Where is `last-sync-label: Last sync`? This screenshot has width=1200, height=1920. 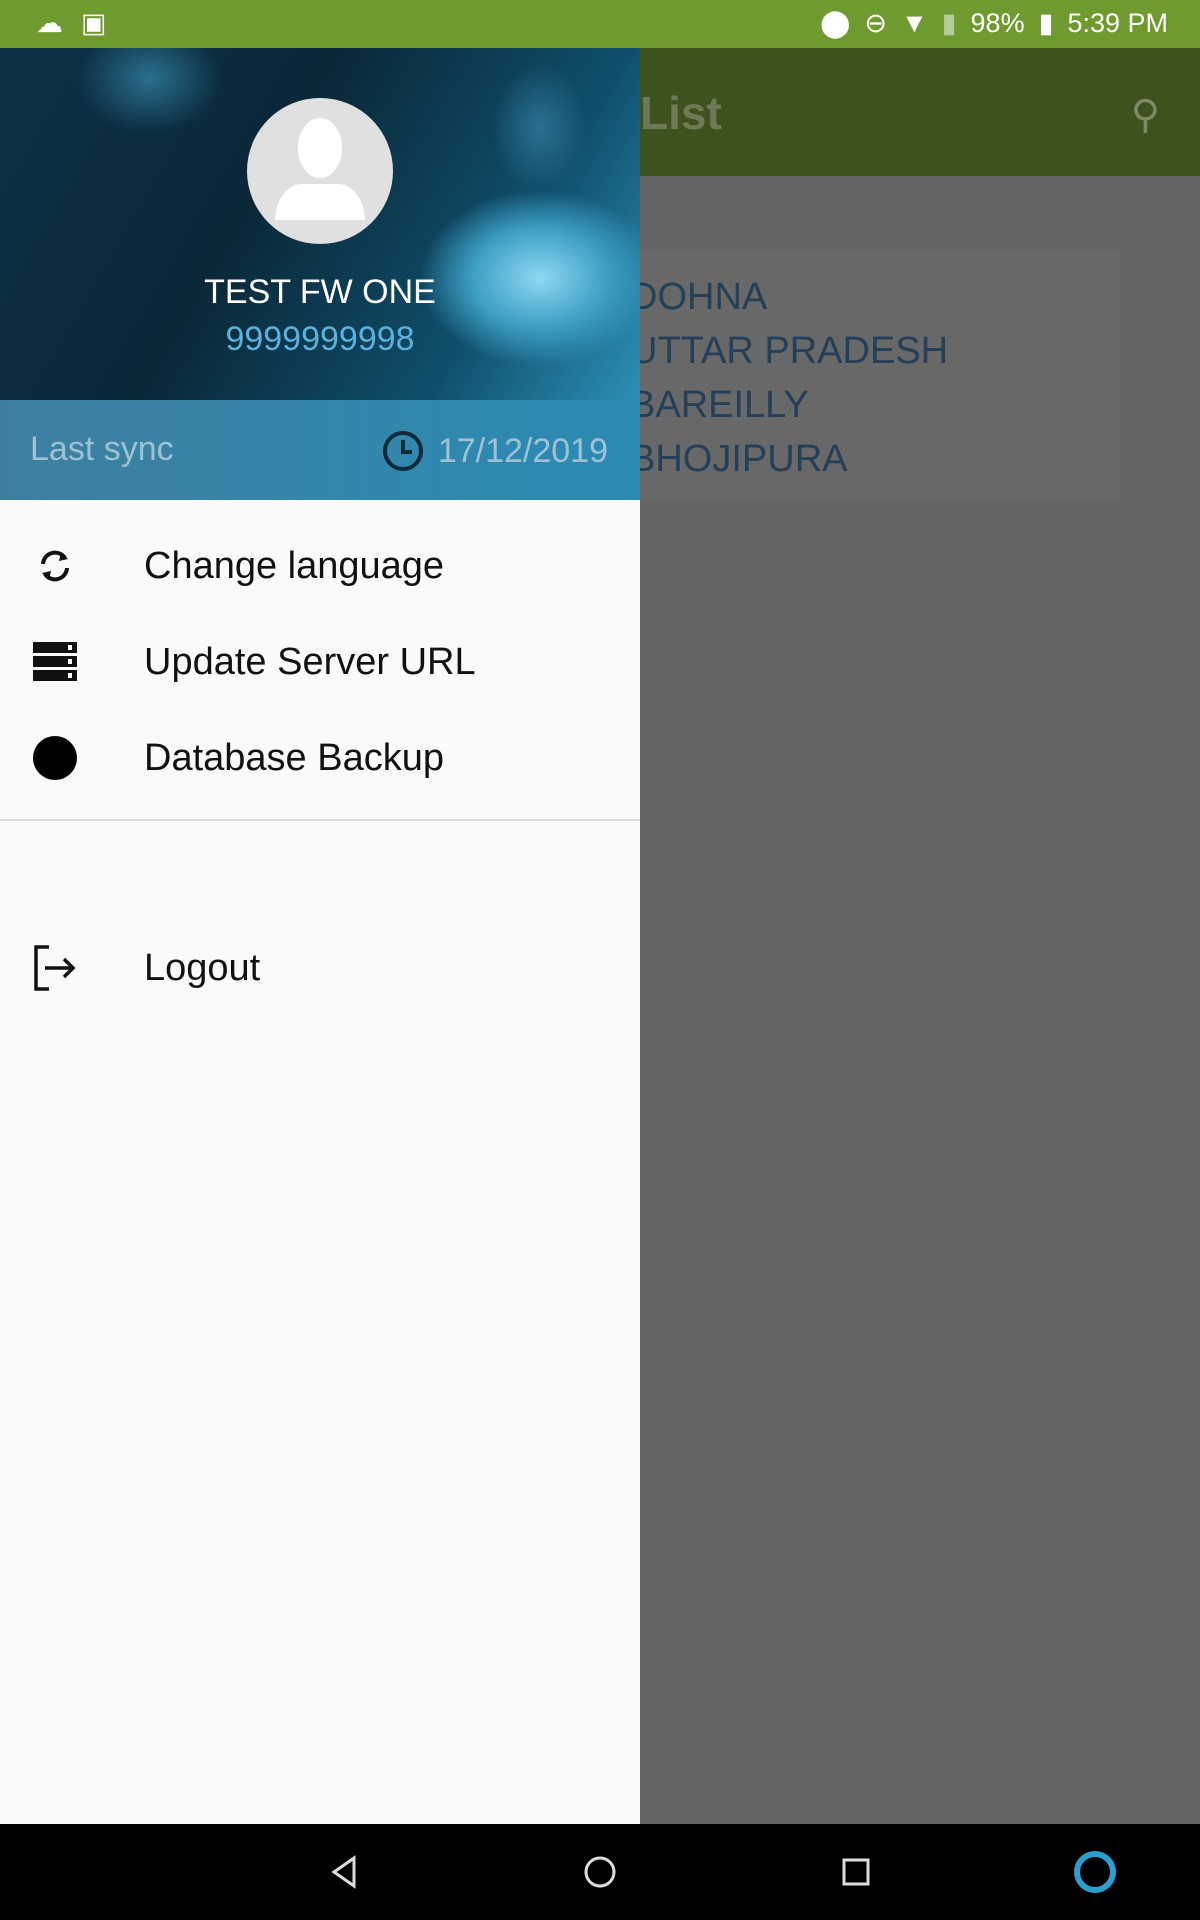 last-sync-label: Last sync is located at coordinates (102, 449).